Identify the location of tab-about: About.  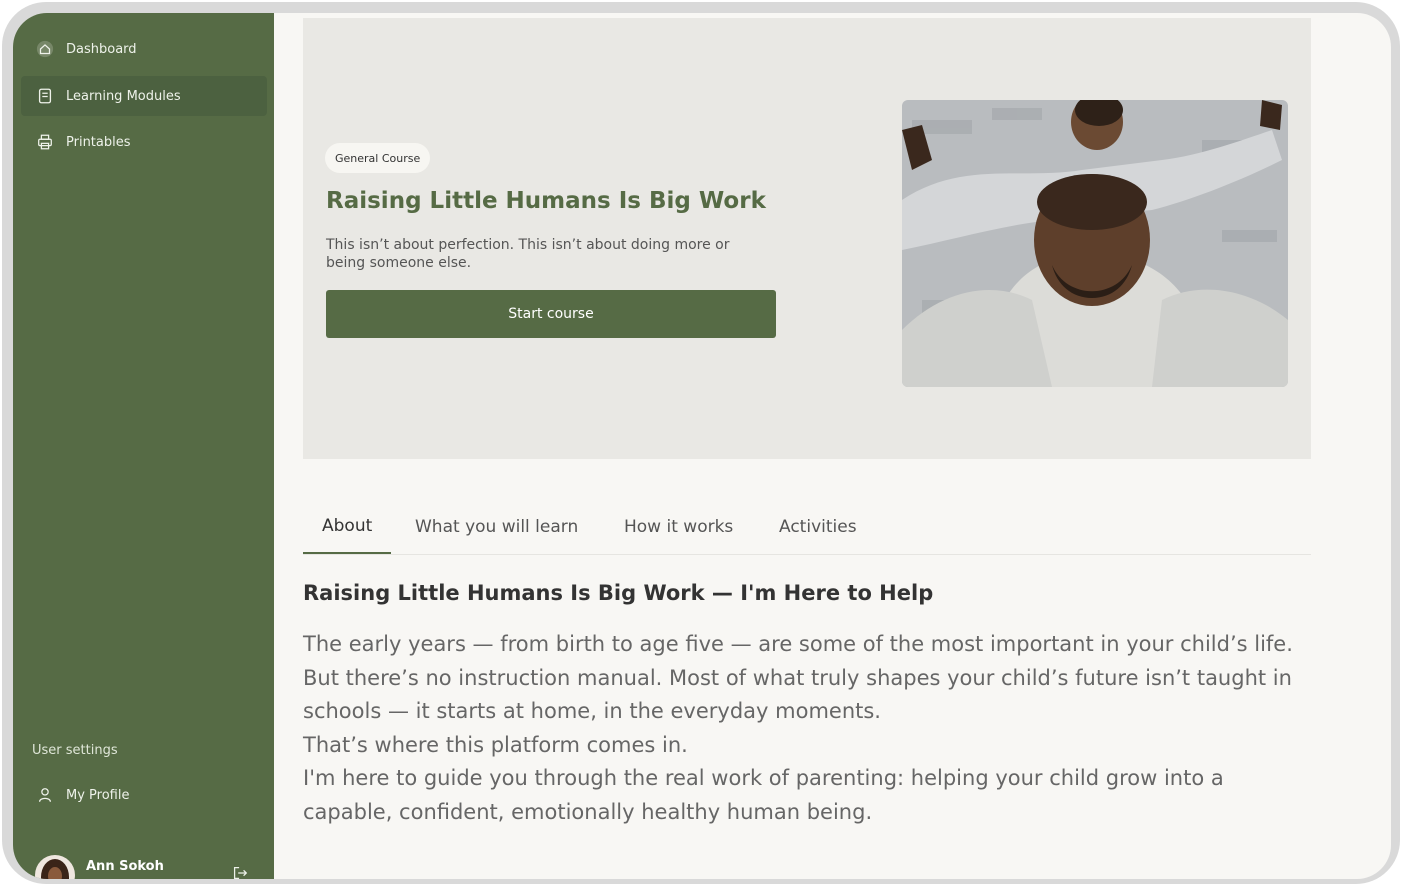
(347, 527).